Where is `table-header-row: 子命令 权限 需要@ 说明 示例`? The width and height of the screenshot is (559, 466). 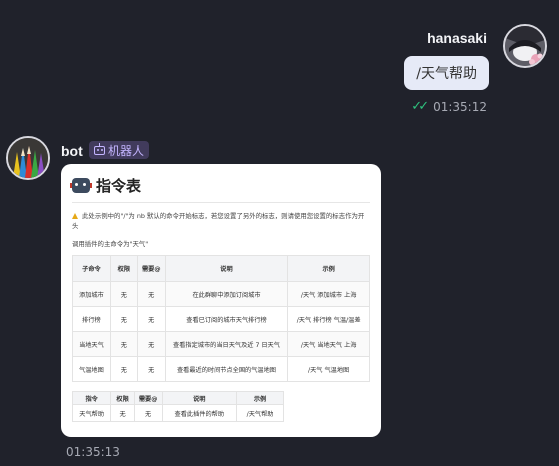 table-header-row: 子命令 权限 需要@ 说明 示例 is located at coordinates (221, 268).